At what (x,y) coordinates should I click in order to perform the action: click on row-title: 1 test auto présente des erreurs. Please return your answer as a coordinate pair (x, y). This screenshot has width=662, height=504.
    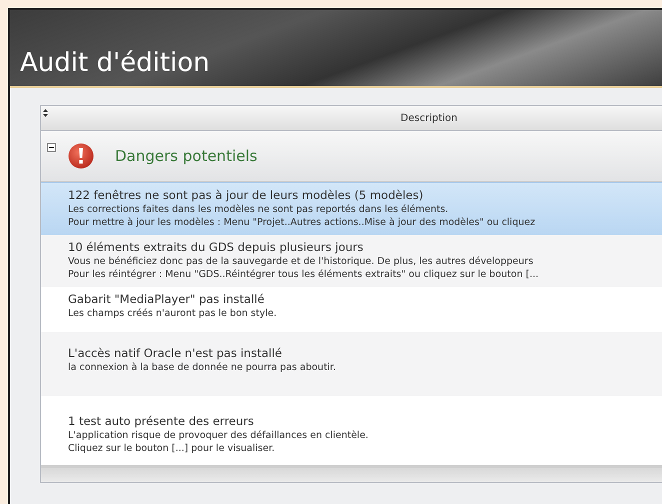
    Looking at the image, I should click on (161, 421).